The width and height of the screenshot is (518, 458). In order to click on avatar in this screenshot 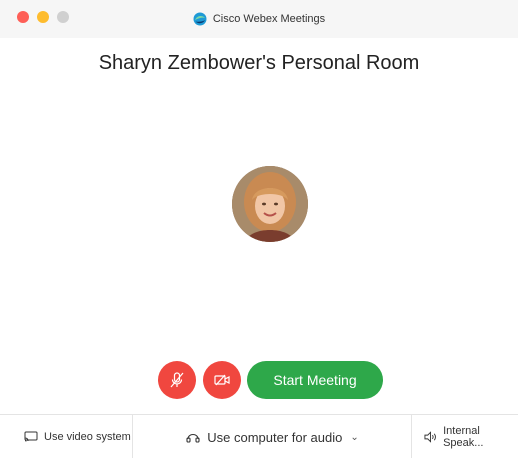, I will do `click(270, 204)`.